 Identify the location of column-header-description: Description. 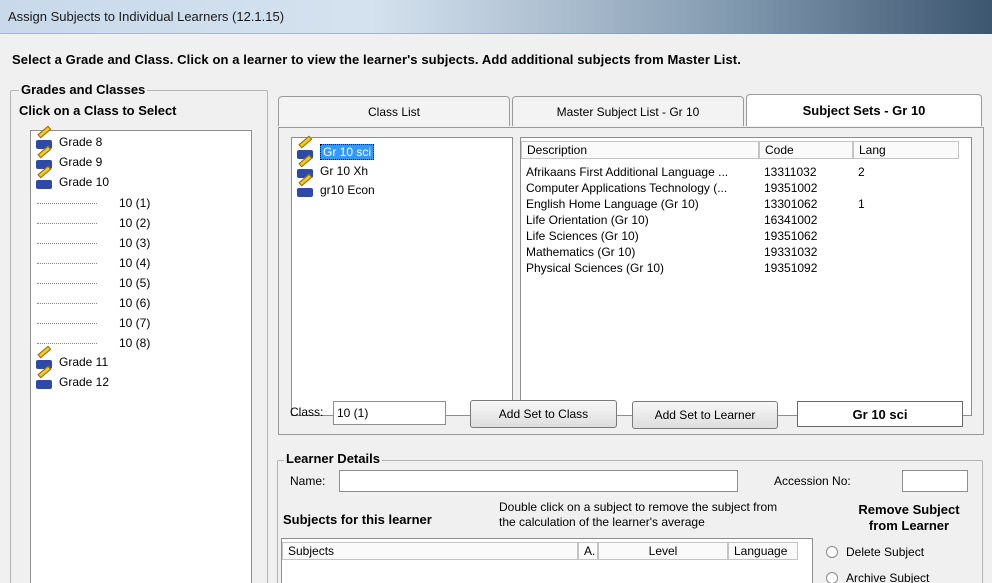
(640, 150).